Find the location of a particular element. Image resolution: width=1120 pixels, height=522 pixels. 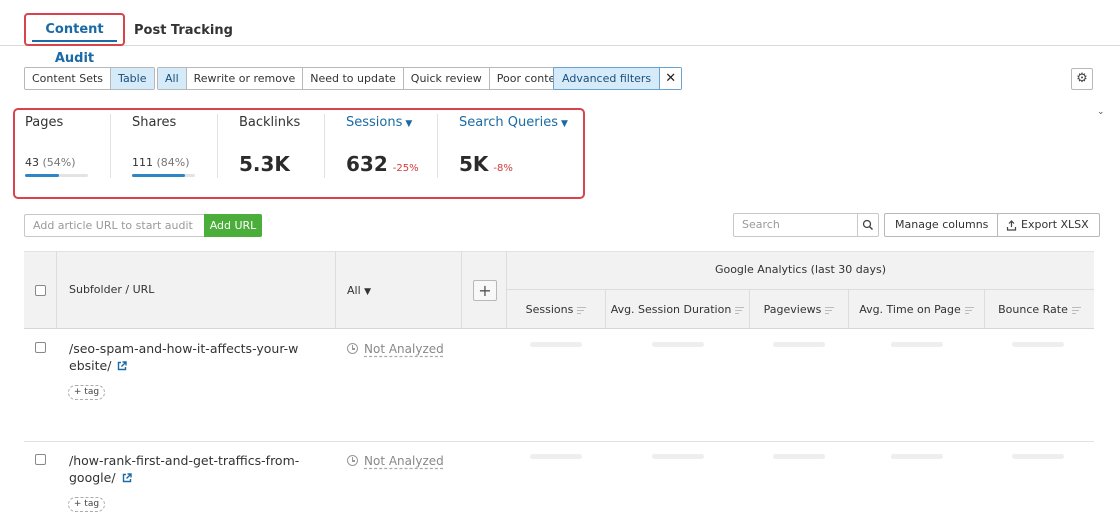

tab-post-tracking: Post Tracking is located at coordinates (183, 30).